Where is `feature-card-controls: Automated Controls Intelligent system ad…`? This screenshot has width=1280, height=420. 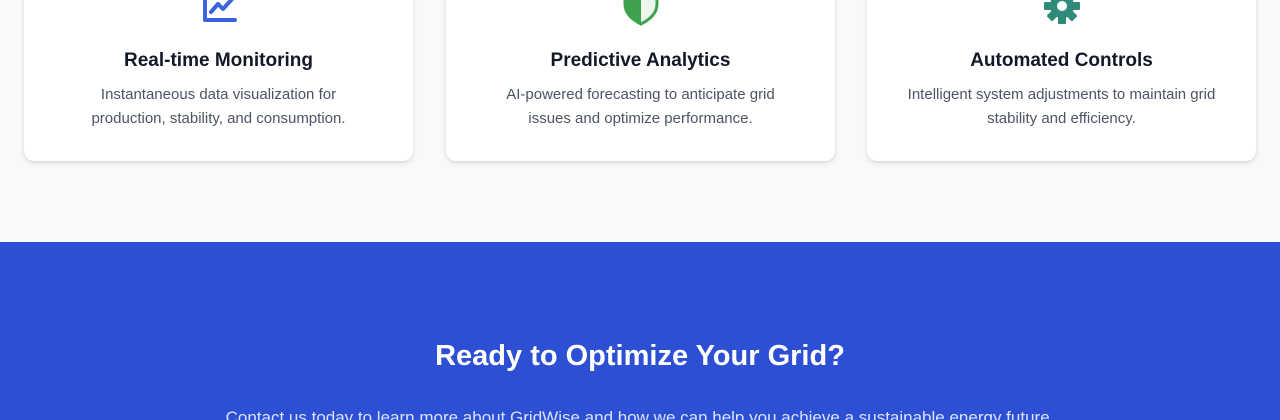
feature-card-controls: Automated Controls Intelligent system ad… is located at coordinates (1061, 80).